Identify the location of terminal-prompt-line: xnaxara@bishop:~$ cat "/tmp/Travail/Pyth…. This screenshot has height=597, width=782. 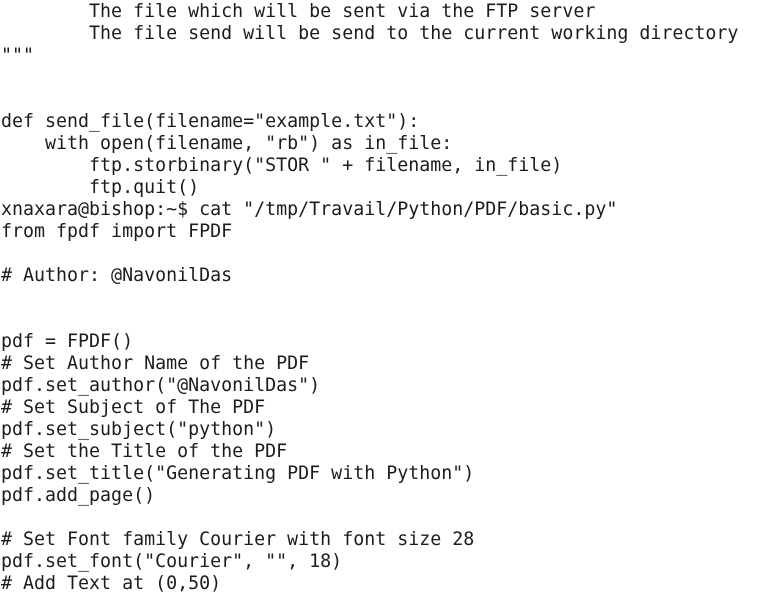
(309, 209).